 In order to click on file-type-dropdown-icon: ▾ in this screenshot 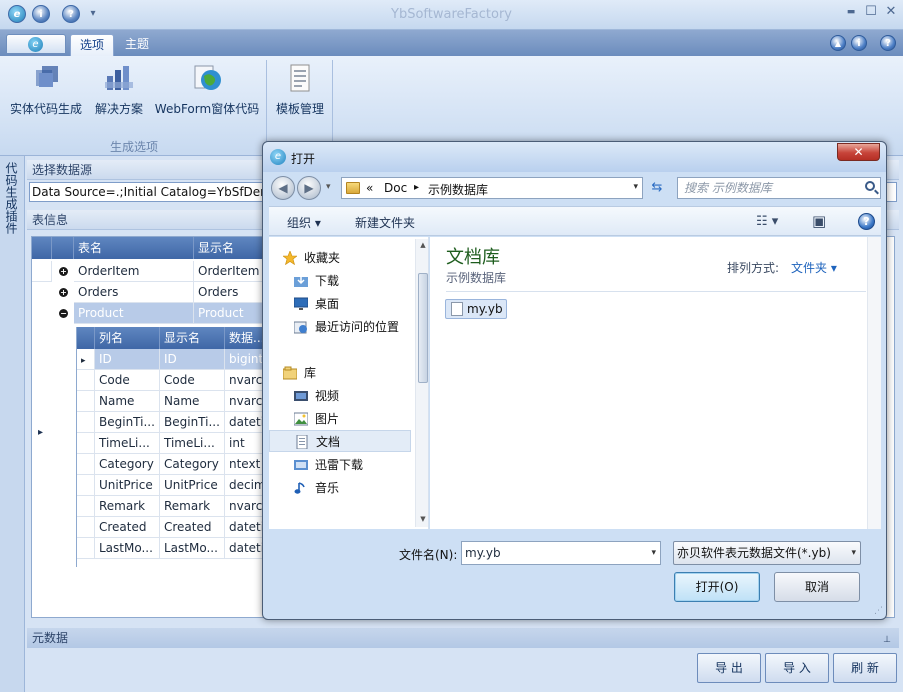, I will do `click(853, 553)`.